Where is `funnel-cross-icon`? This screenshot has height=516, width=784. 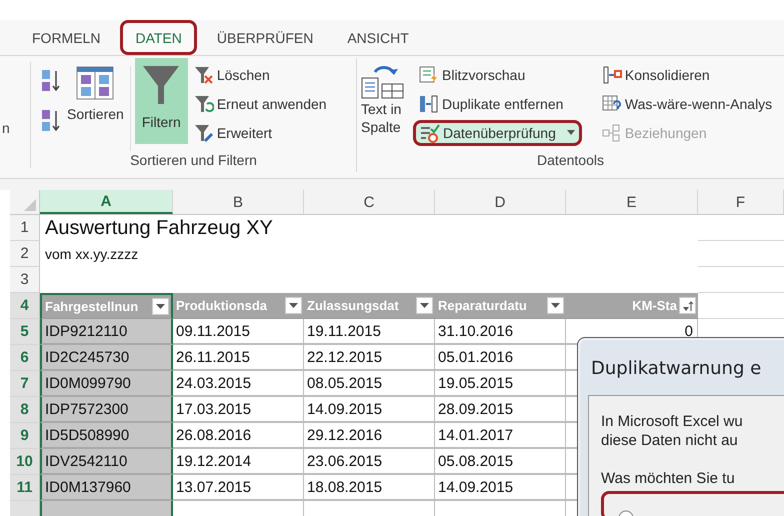
funnel-cross-icon is located at coordinates (204, 75).